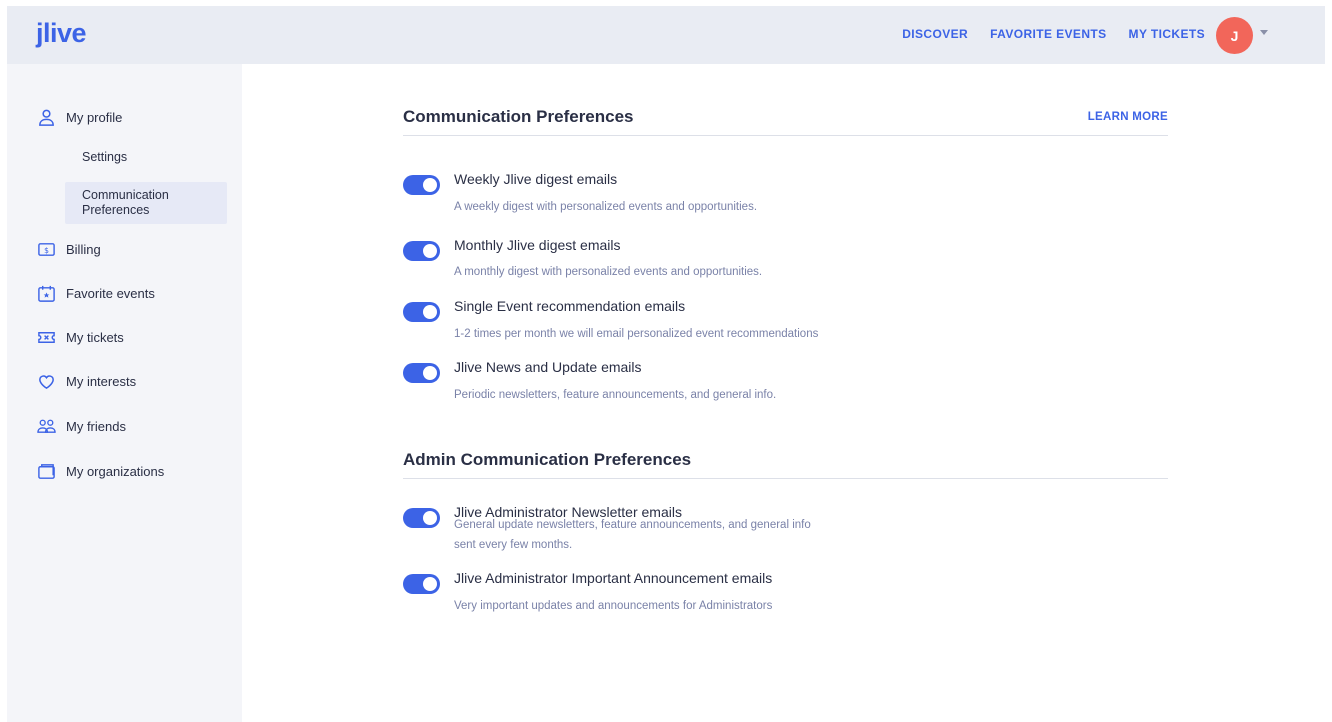 The width and height of the screenshot is (1332, 722). I want to click on sidebar-item-my-friends: My friends, so click(81, 426).